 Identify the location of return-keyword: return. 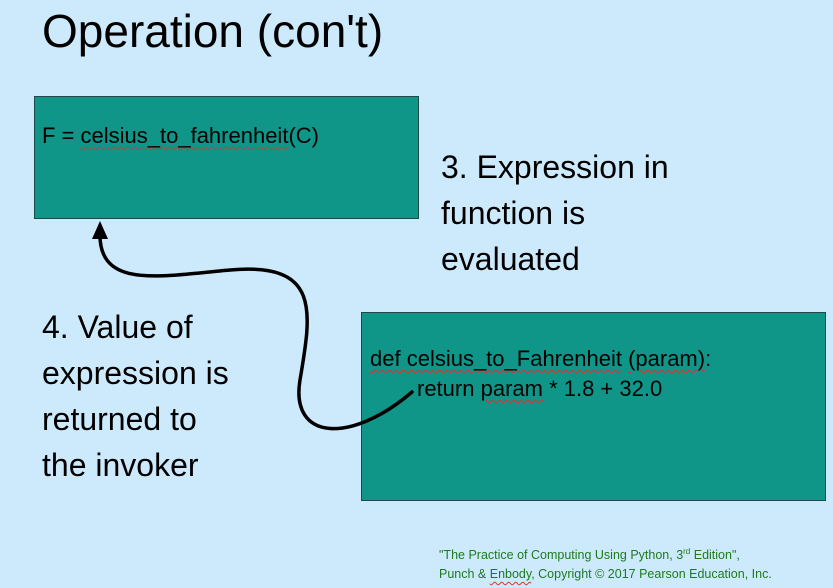
(449, 388).